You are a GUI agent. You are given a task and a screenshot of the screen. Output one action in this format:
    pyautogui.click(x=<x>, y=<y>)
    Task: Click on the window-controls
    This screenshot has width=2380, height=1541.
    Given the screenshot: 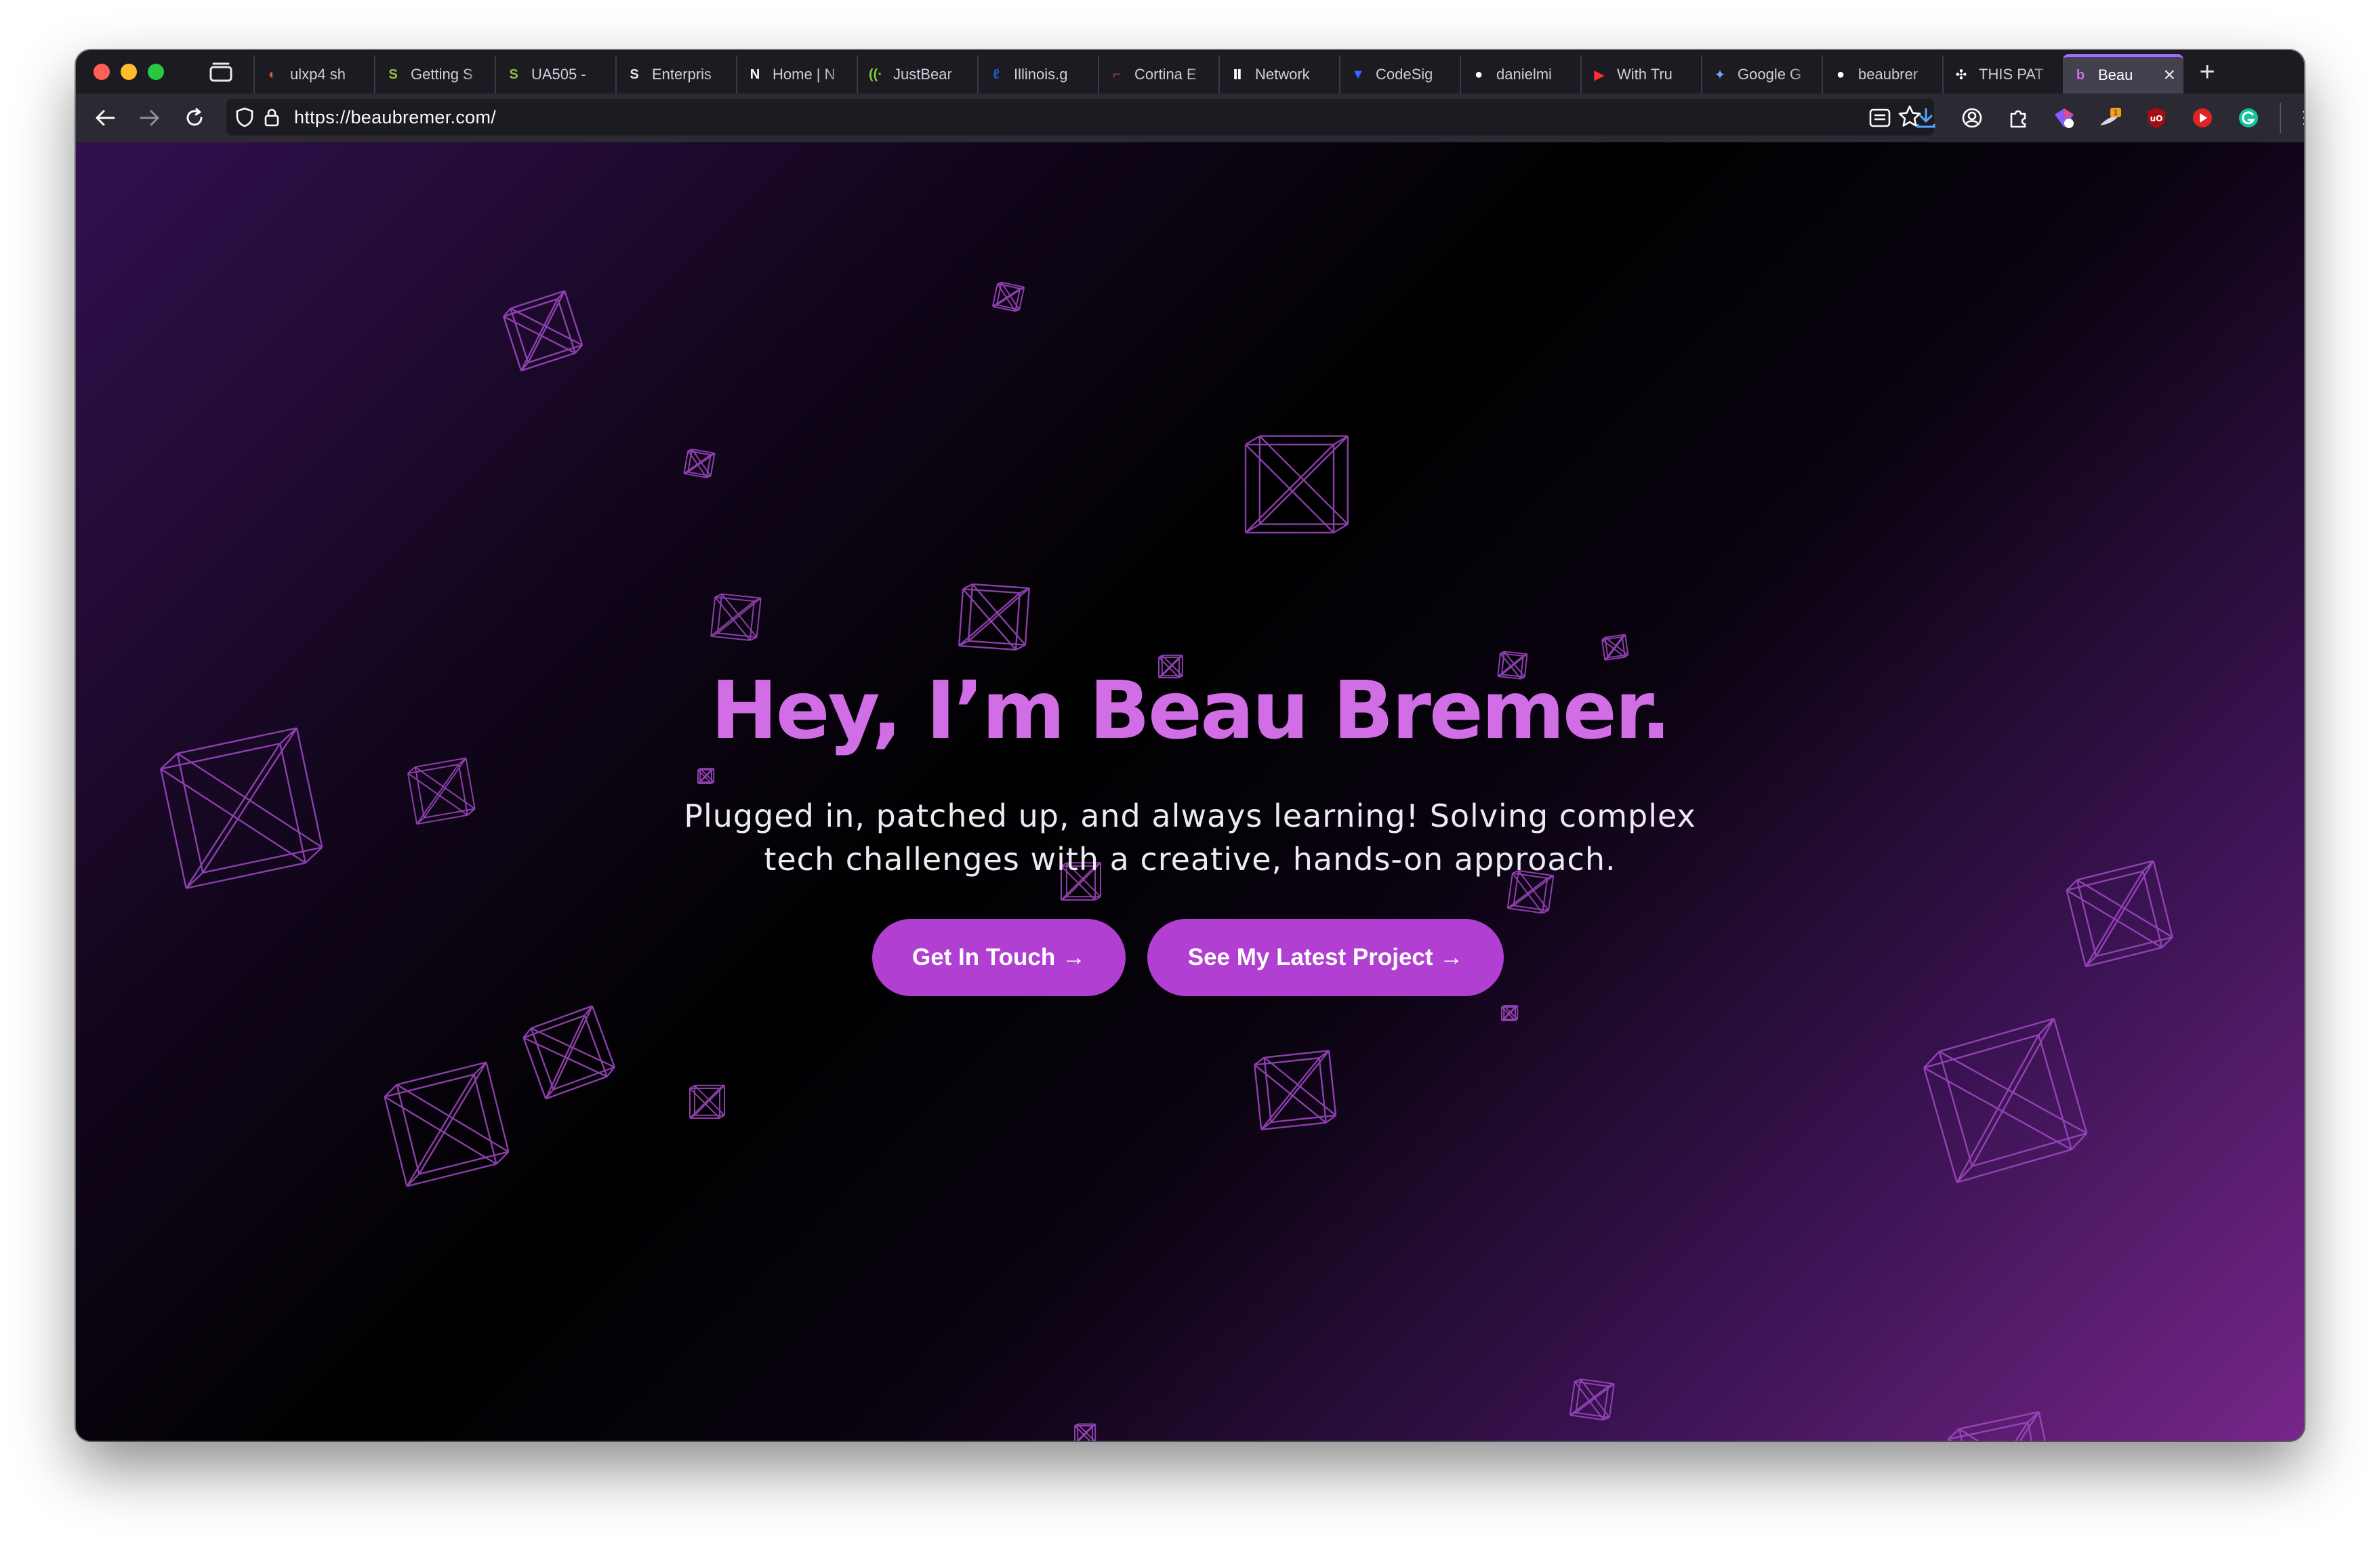 What is the action you would take?
    pyautogui.click(x=148, y=72)
    